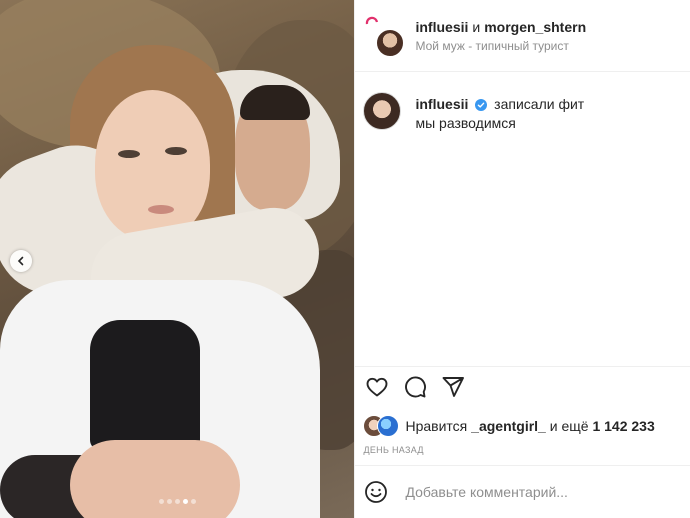 This screenshot has height=518, width=690. I want to click on woman-eye-left, so click(129, 154).